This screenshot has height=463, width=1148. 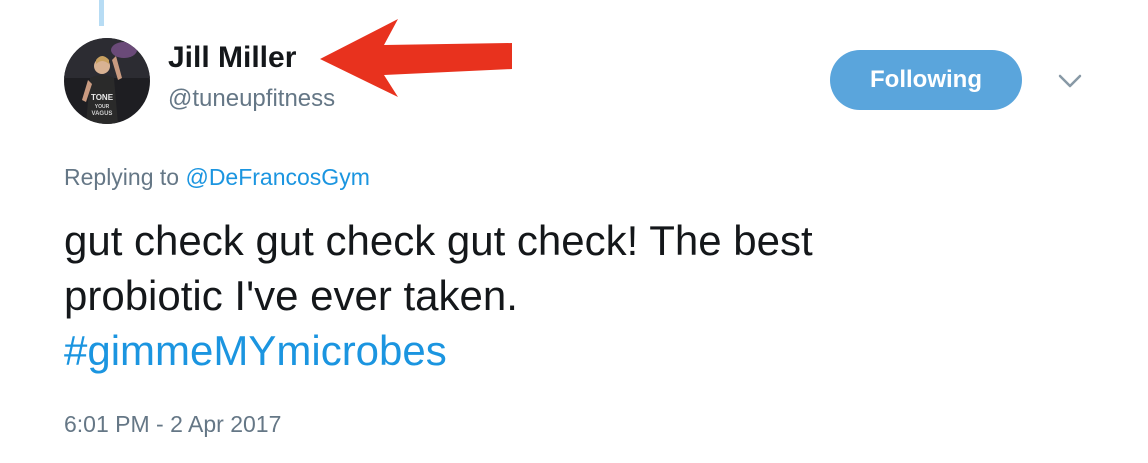 What do you see at coordinates (101, 13) in the screenshot?
I see `thread-connector-line` at bounding box center [101, 13].